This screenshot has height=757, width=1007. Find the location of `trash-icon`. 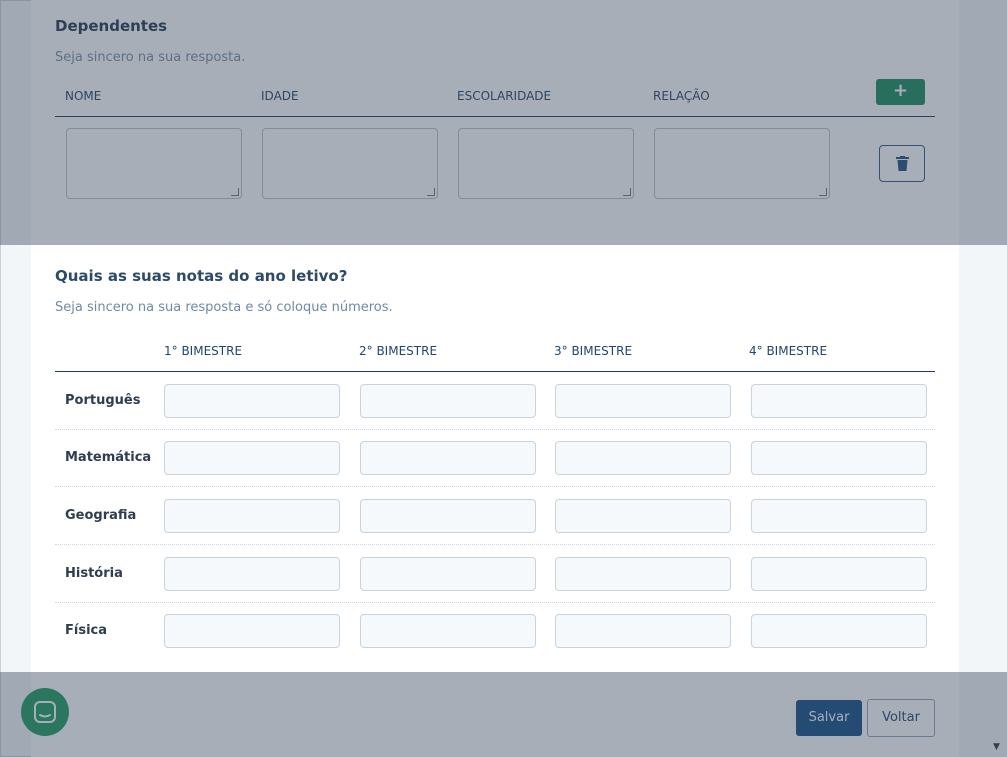

trash-icon is located at coordinates (902, 163).